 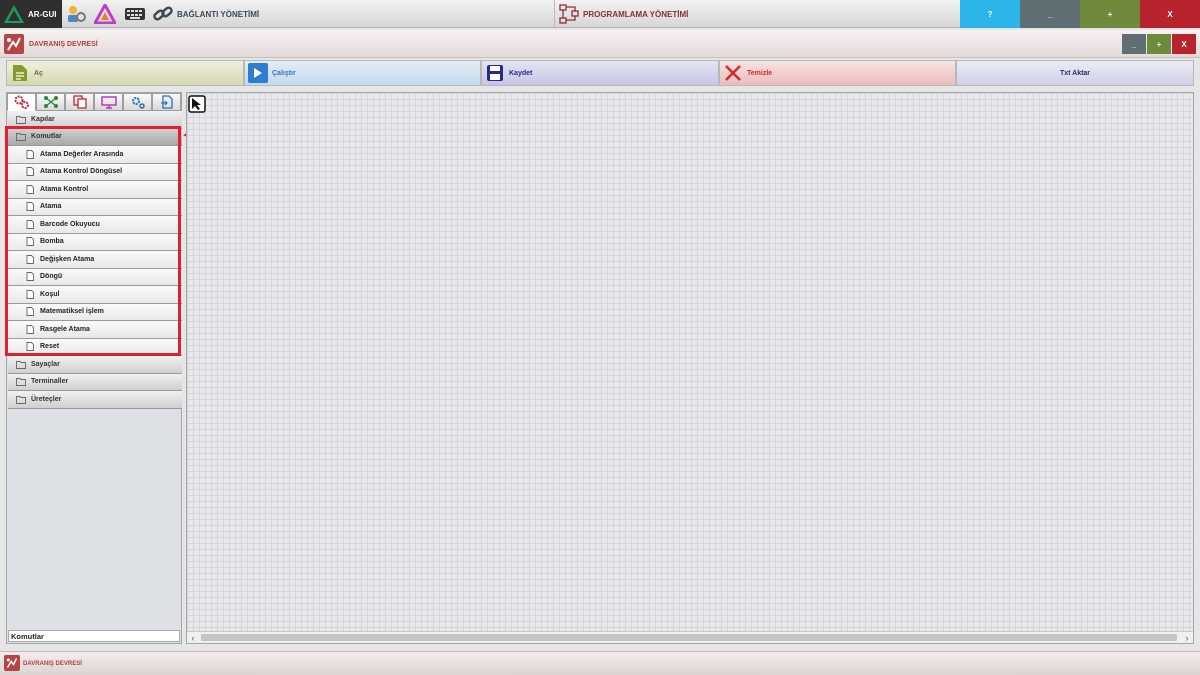 What do you see at coordinates (1170, 14) in the screenshot?
I see `close-button: X` at bounding box center [1170, 14].